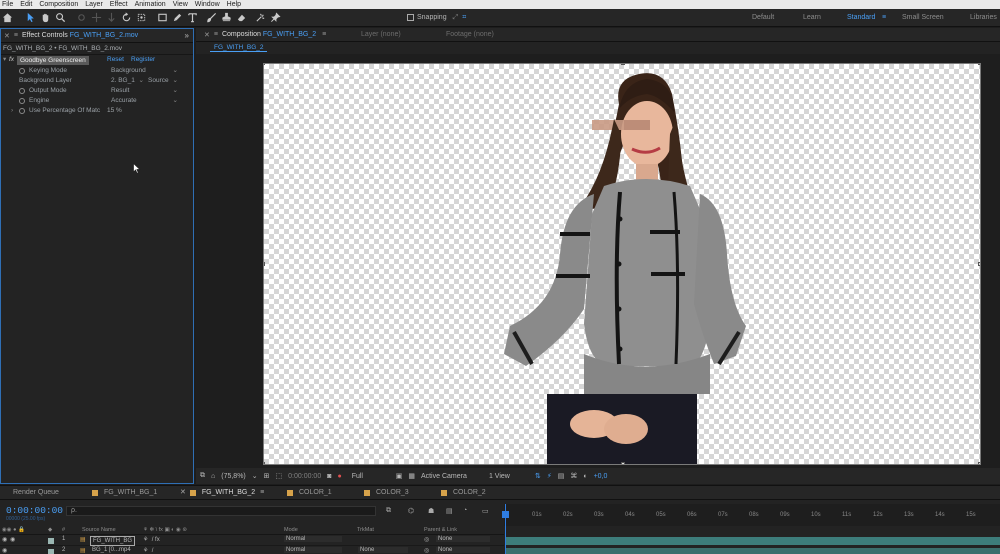 This screenshot has width=1000, height=554. What do you see at coordinates (812, 18) in the screenshot?
I see `workspace-learn: Learn` at bounding box center [812, 18].